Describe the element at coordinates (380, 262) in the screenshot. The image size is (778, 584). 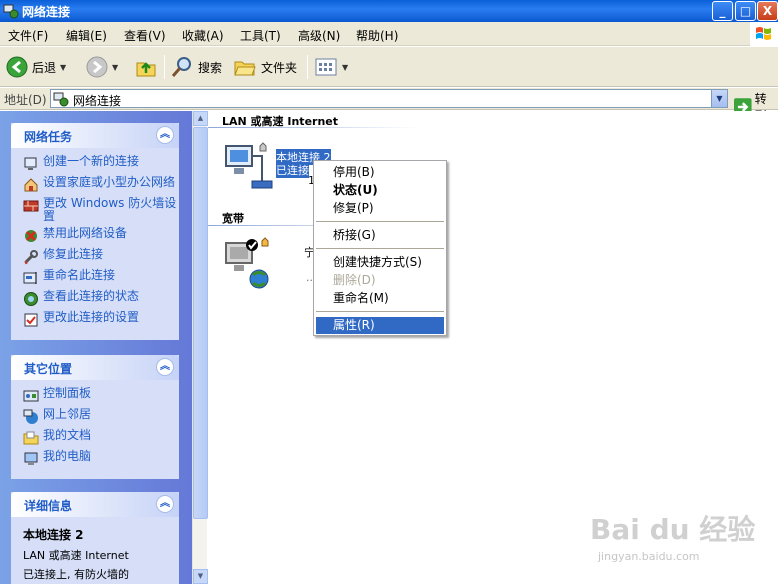
I see `menu-create-shortcut: 创建快捷方式(S)` at that location.